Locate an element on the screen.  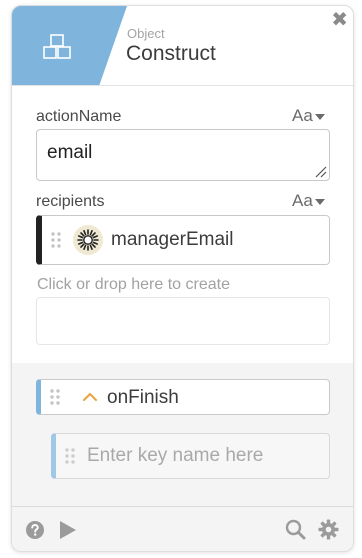
action-name-format-toggle: Aa is located at coordinates (308, 116).